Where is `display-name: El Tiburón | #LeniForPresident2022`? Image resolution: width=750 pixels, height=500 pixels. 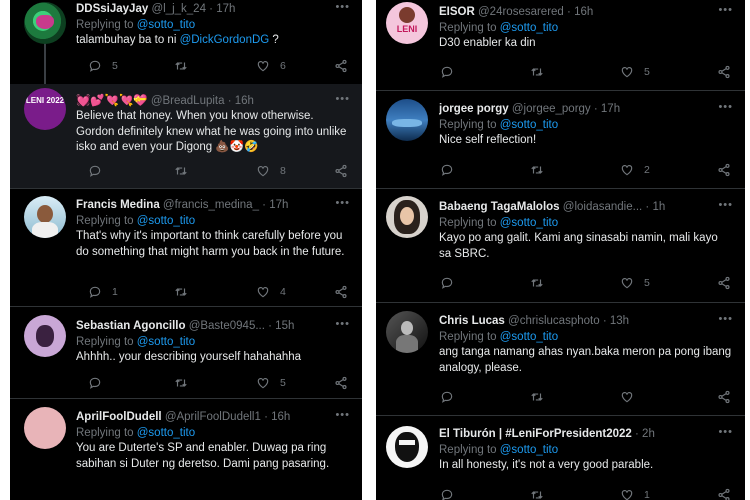
display-name: El Tiburón | #LeniForPresident2022 is located at coordinates (535, 434).